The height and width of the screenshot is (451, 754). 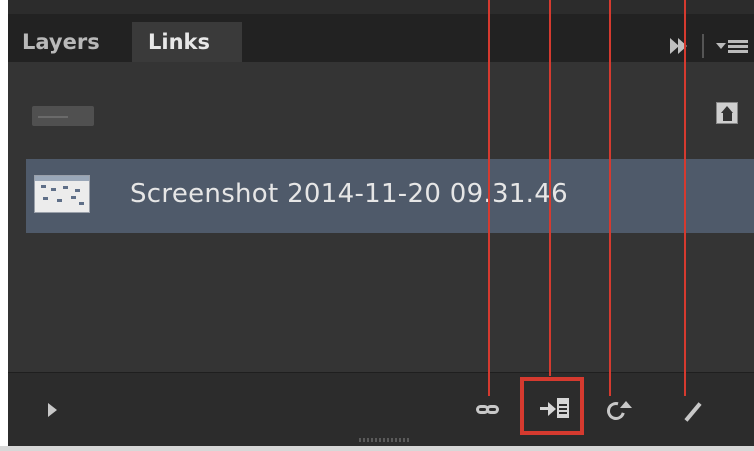 I want to click on collapse-panel-icon, so click(x=681, y=46).